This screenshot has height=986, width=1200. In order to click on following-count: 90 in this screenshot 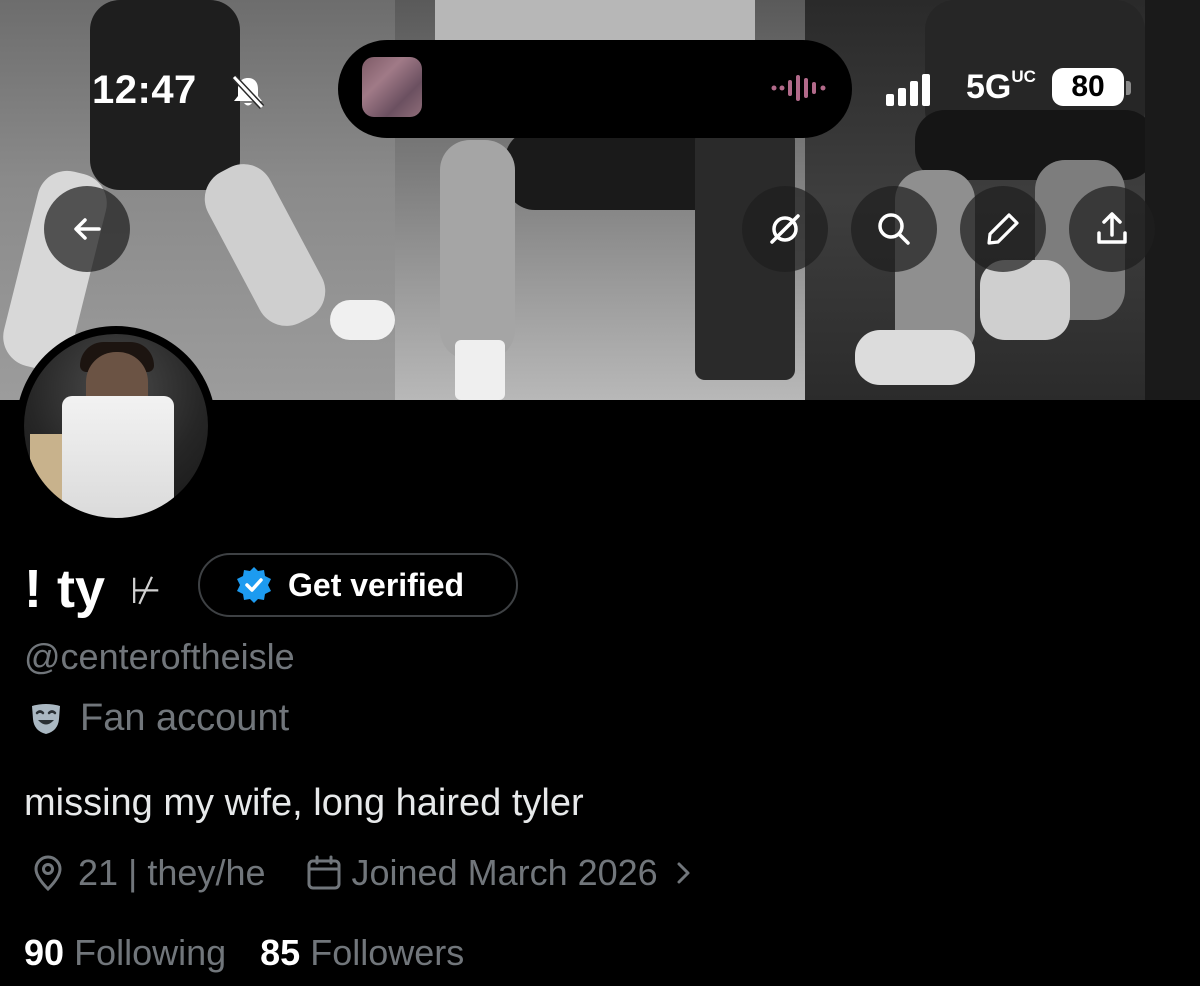, I will do `click(44, 952)`.